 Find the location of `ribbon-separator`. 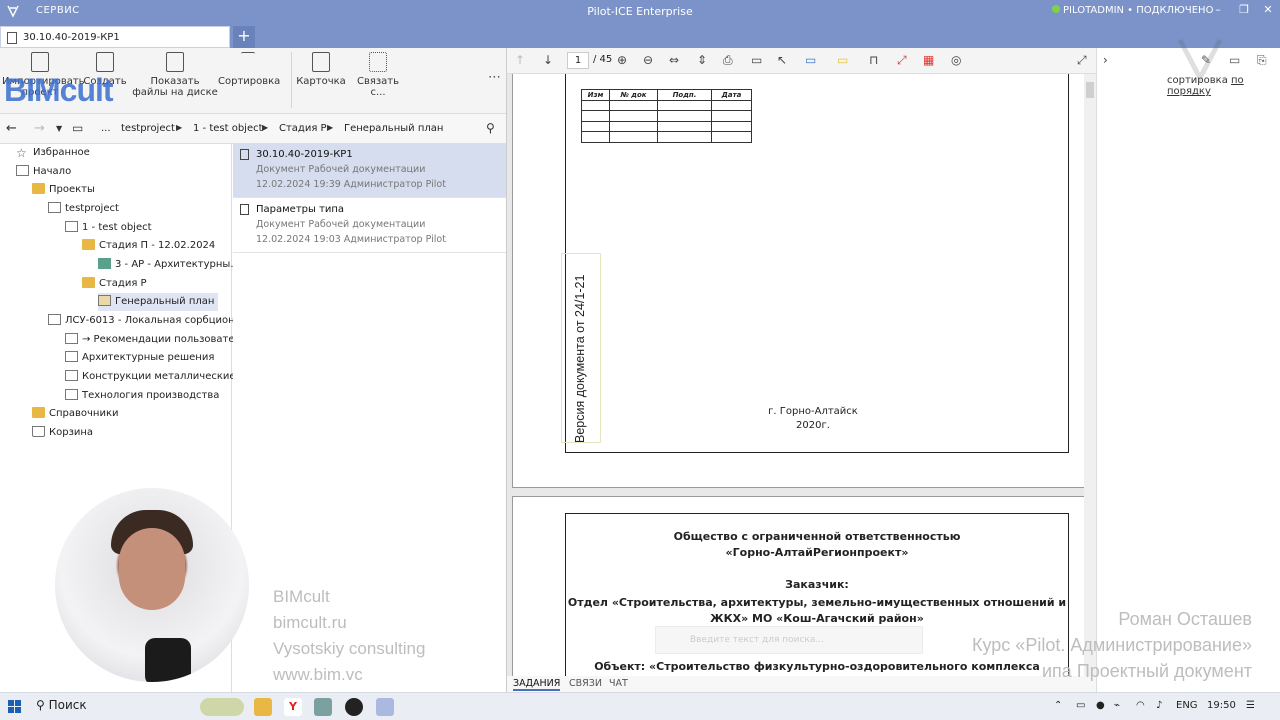

ribbon-separator is located at coordinates (291, 80).